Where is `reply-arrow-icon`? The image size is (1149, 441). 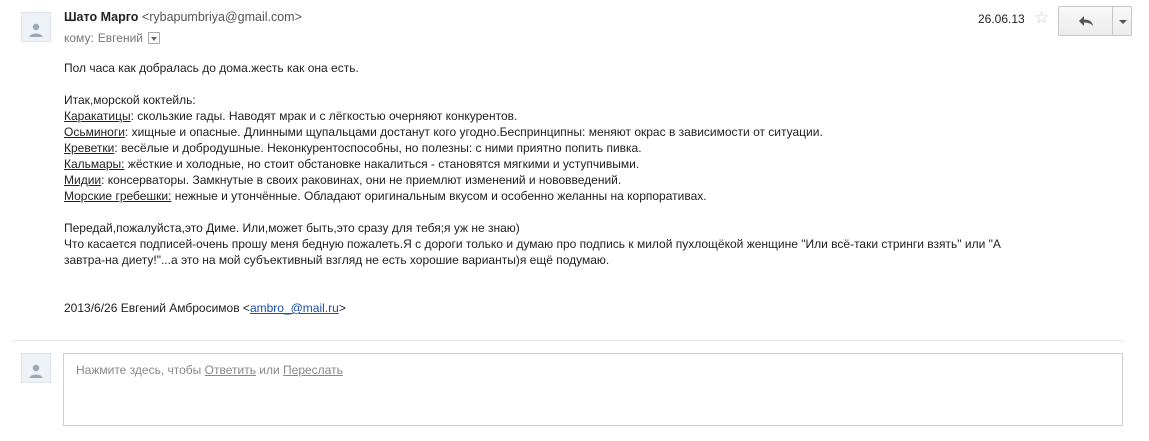 reply-arrow-icon is located at coordinates (1085, 21).